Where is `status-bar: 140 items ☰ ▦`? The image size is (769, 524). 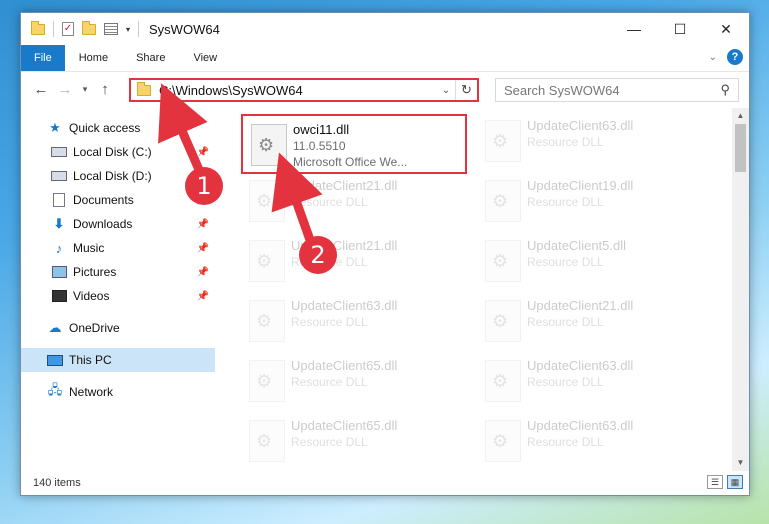
status-bar: 140 items ☰ ▦ is located at coordinates (385, 483).